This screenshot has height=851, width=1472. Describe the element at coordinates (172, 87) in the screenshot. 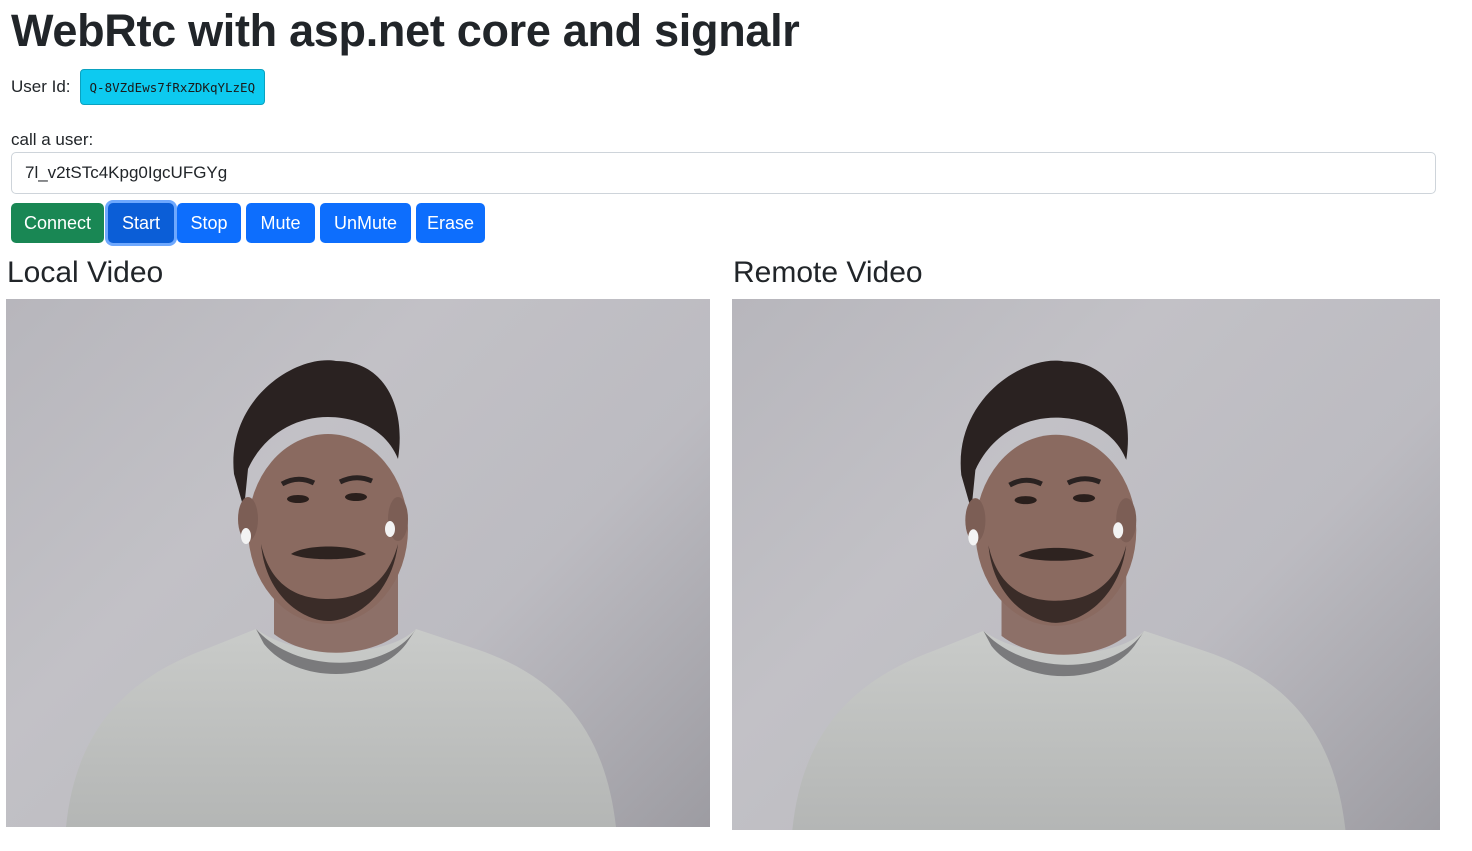

I see `user-id-badge: Q-8VZdEws7fRxZDKqYLzEQ` at that location.